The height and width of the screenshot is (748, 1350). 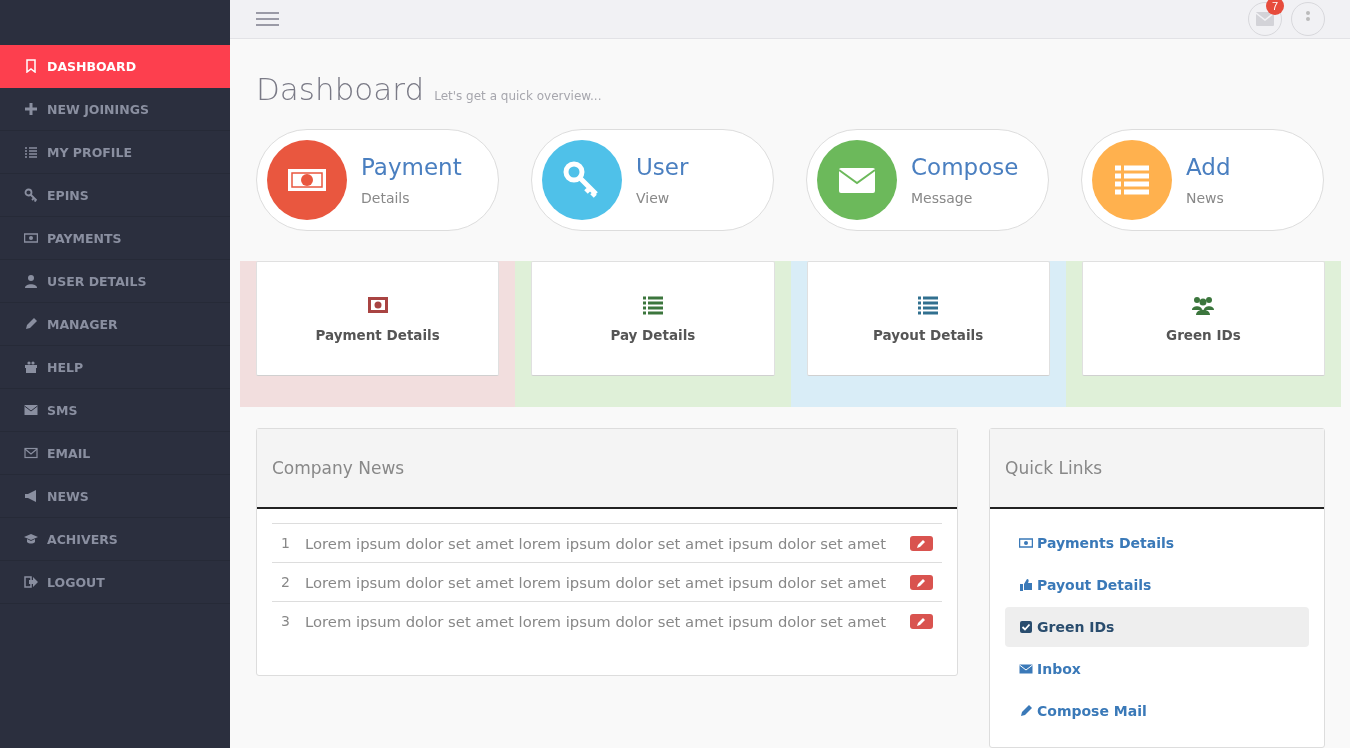 What do you see at coordinates (115, 367) in the screenshot?
I see `sidebar-item: HELP` at bounding box center [115, 367].